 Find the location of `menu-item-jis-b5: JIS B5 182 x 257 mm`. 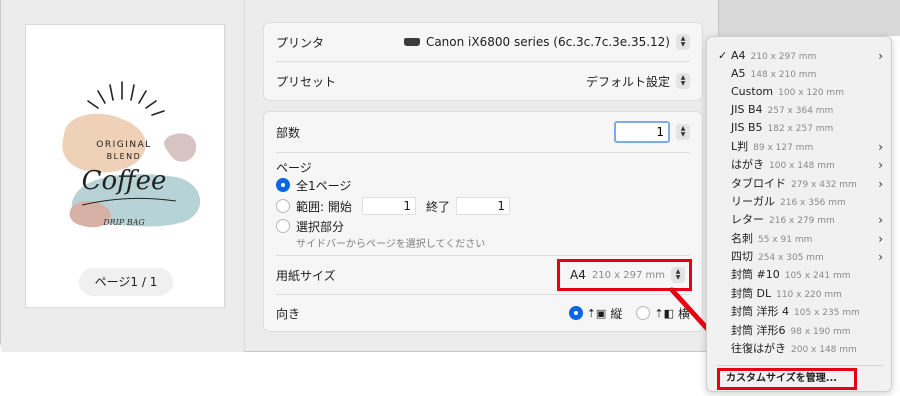

menu-item-jis-b5: JIS B5 182 x 257 mm is located at coordinates (800, 128).